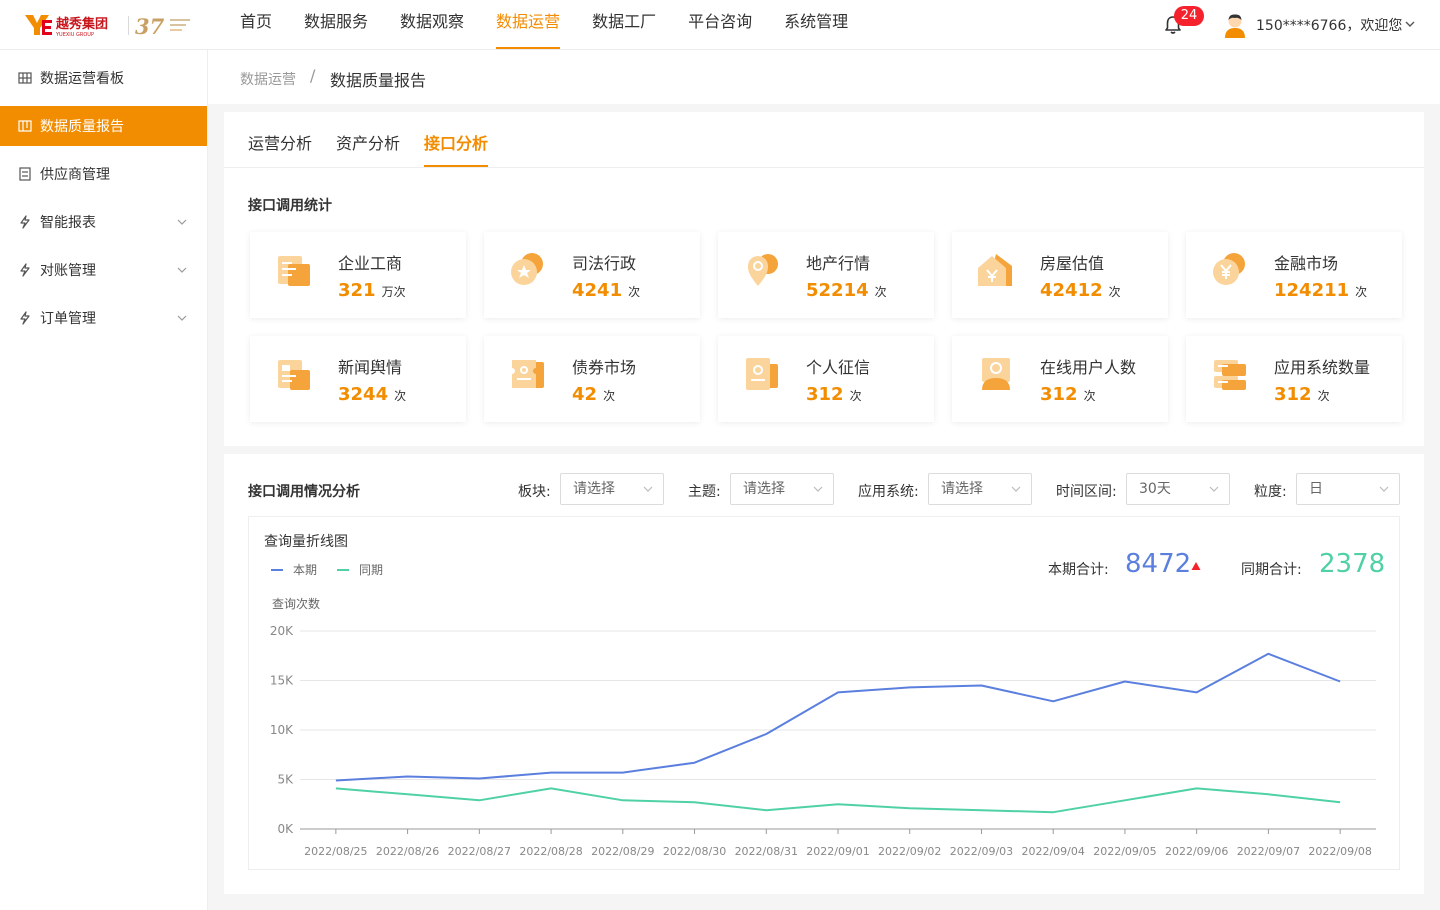 The height and width of the screenshot is (910, 1440). I want to click on select-value: 30天, so click(1155, 489).